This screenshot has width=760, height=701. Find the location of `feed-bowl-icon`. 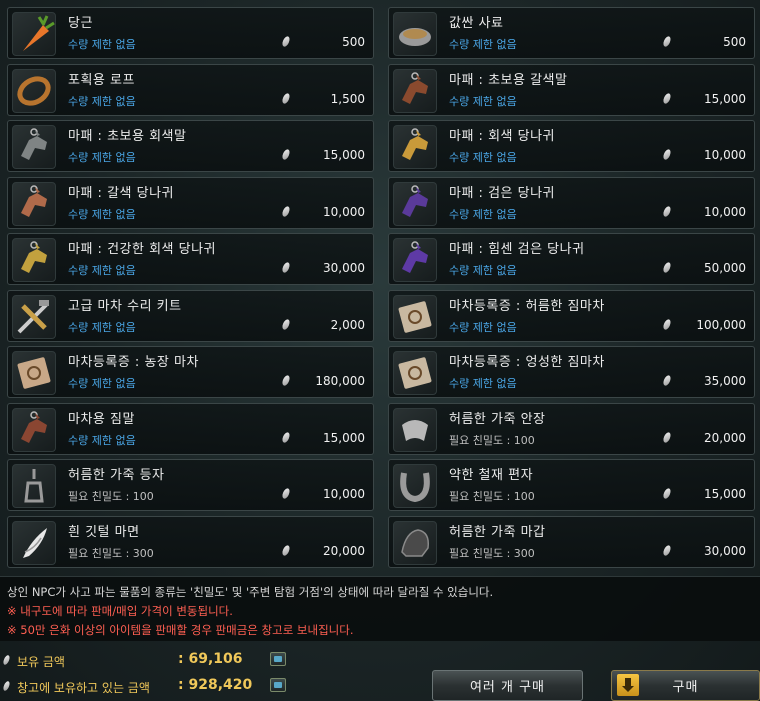

feed-bowl-icon is located at coordinates (415, 34).